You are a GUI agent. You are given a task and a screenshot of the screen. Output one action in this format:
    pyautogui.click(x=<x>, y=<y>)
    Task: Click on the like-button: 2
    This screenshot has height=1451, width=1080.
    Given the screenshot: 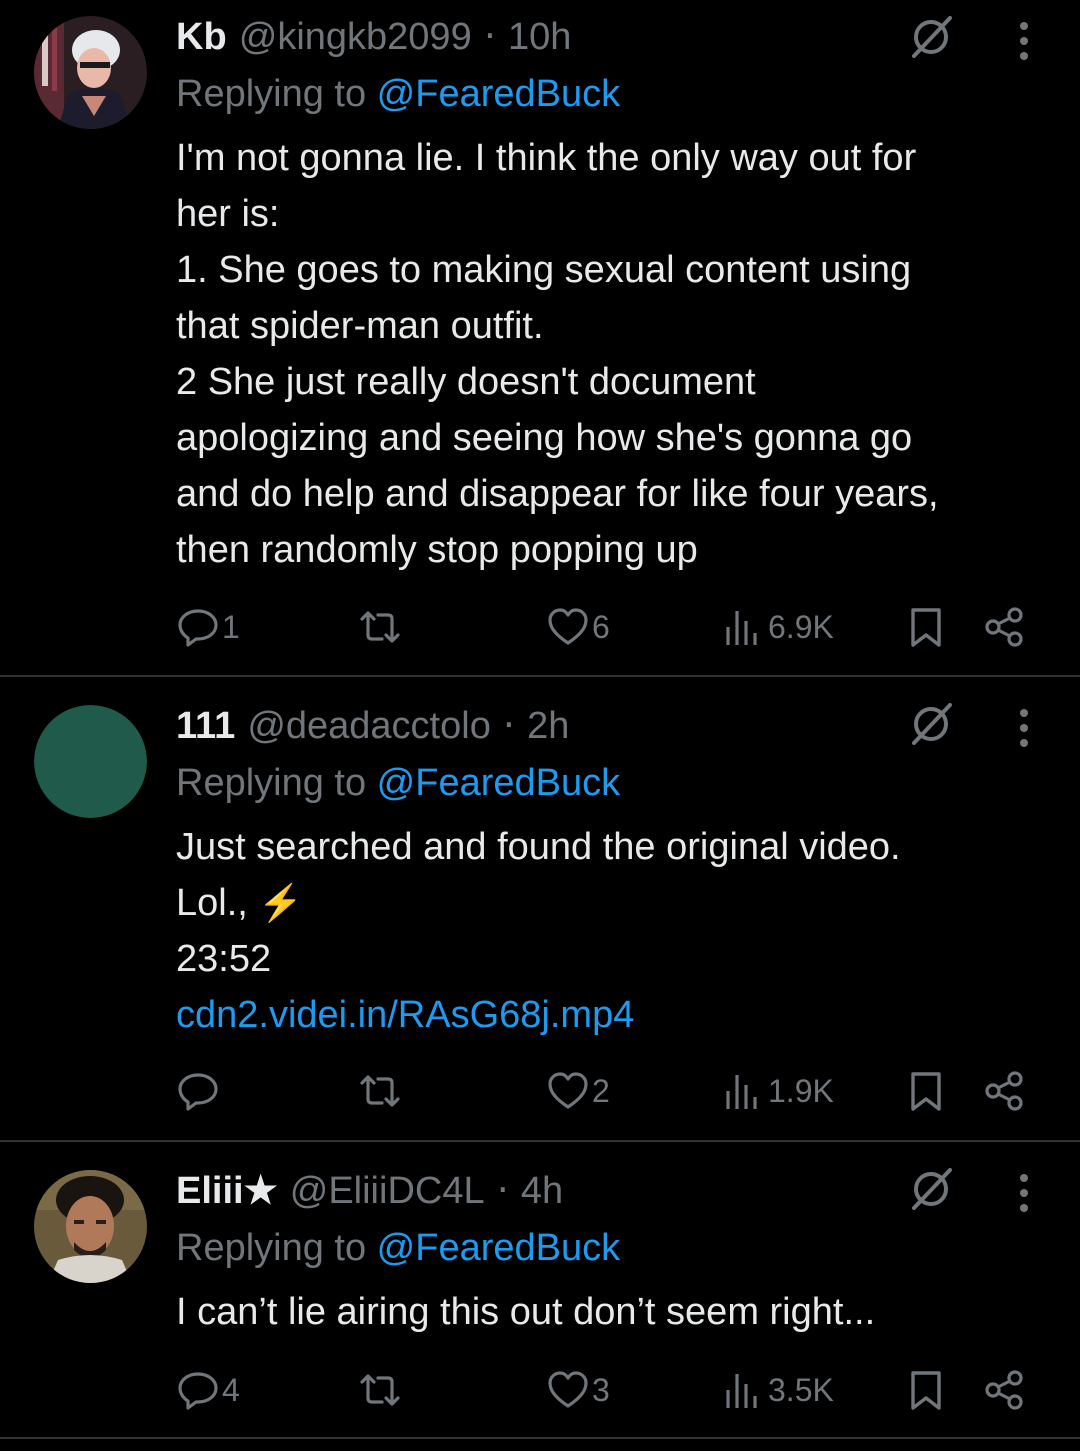 What is the action you would take?
    pyautogui.click(x=578, y=1091)
    